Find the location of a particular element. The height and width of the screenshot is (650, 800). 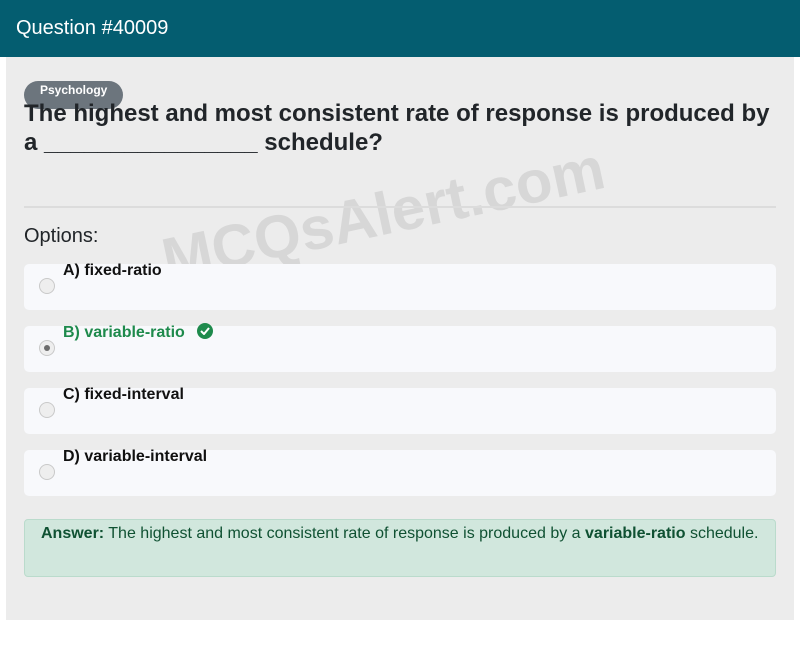

answer-highlight: variable-ratio is located at coordinates (635, 533).